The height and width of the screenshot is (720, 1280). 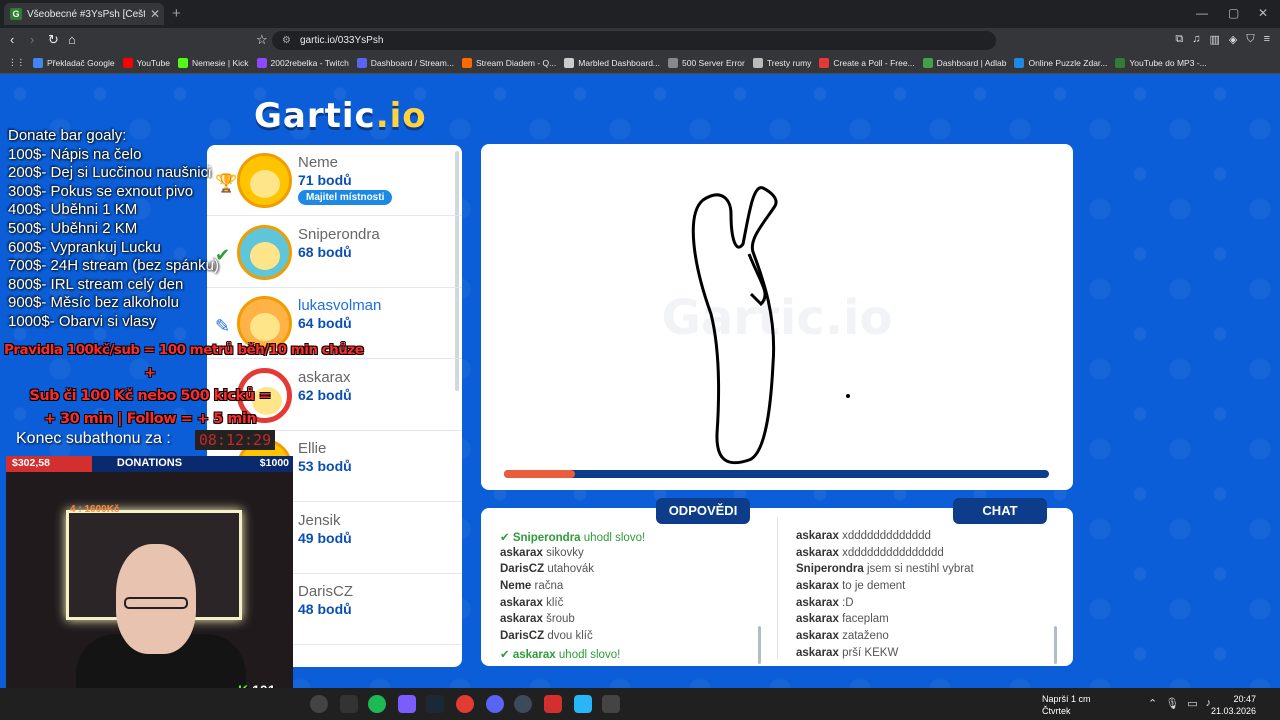 I want to click on message-text: zataženo, so click(x=865, y=636).